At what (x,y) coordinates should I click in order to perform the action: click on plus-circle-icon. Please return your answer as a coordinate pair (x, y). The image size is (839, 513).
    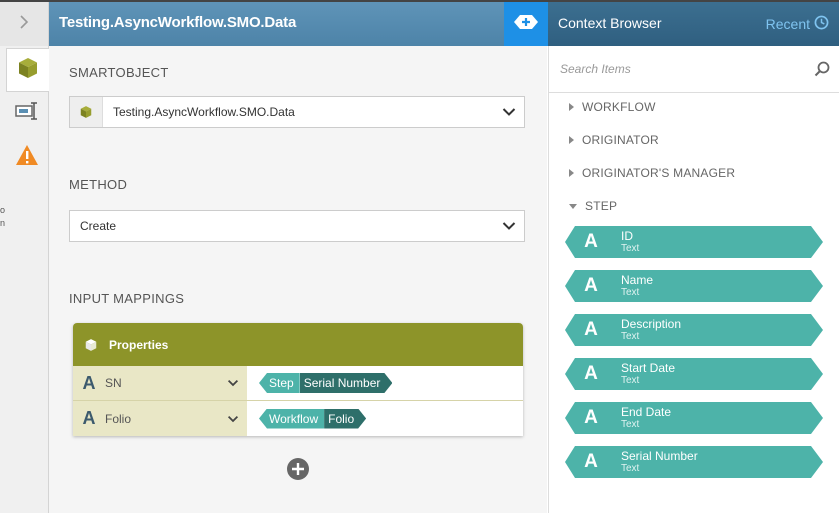
    Looking at the image, I should click on (298, 471).